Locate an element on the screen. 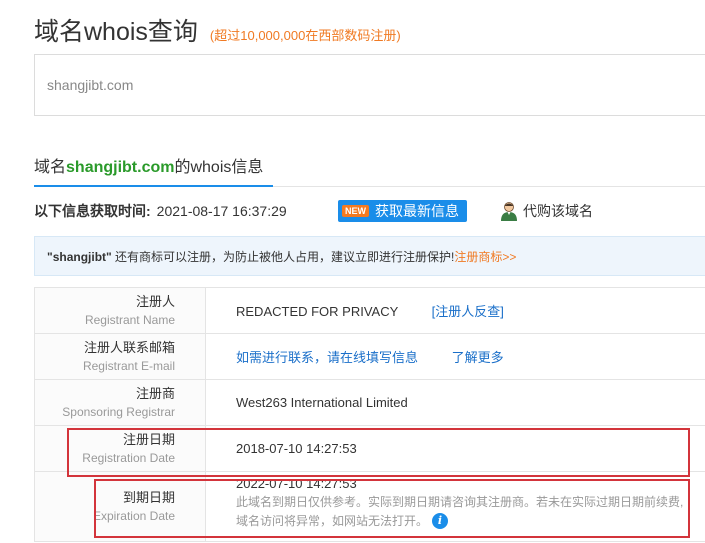  row-value: West263 International Limited is located at coordinates (455, 402).